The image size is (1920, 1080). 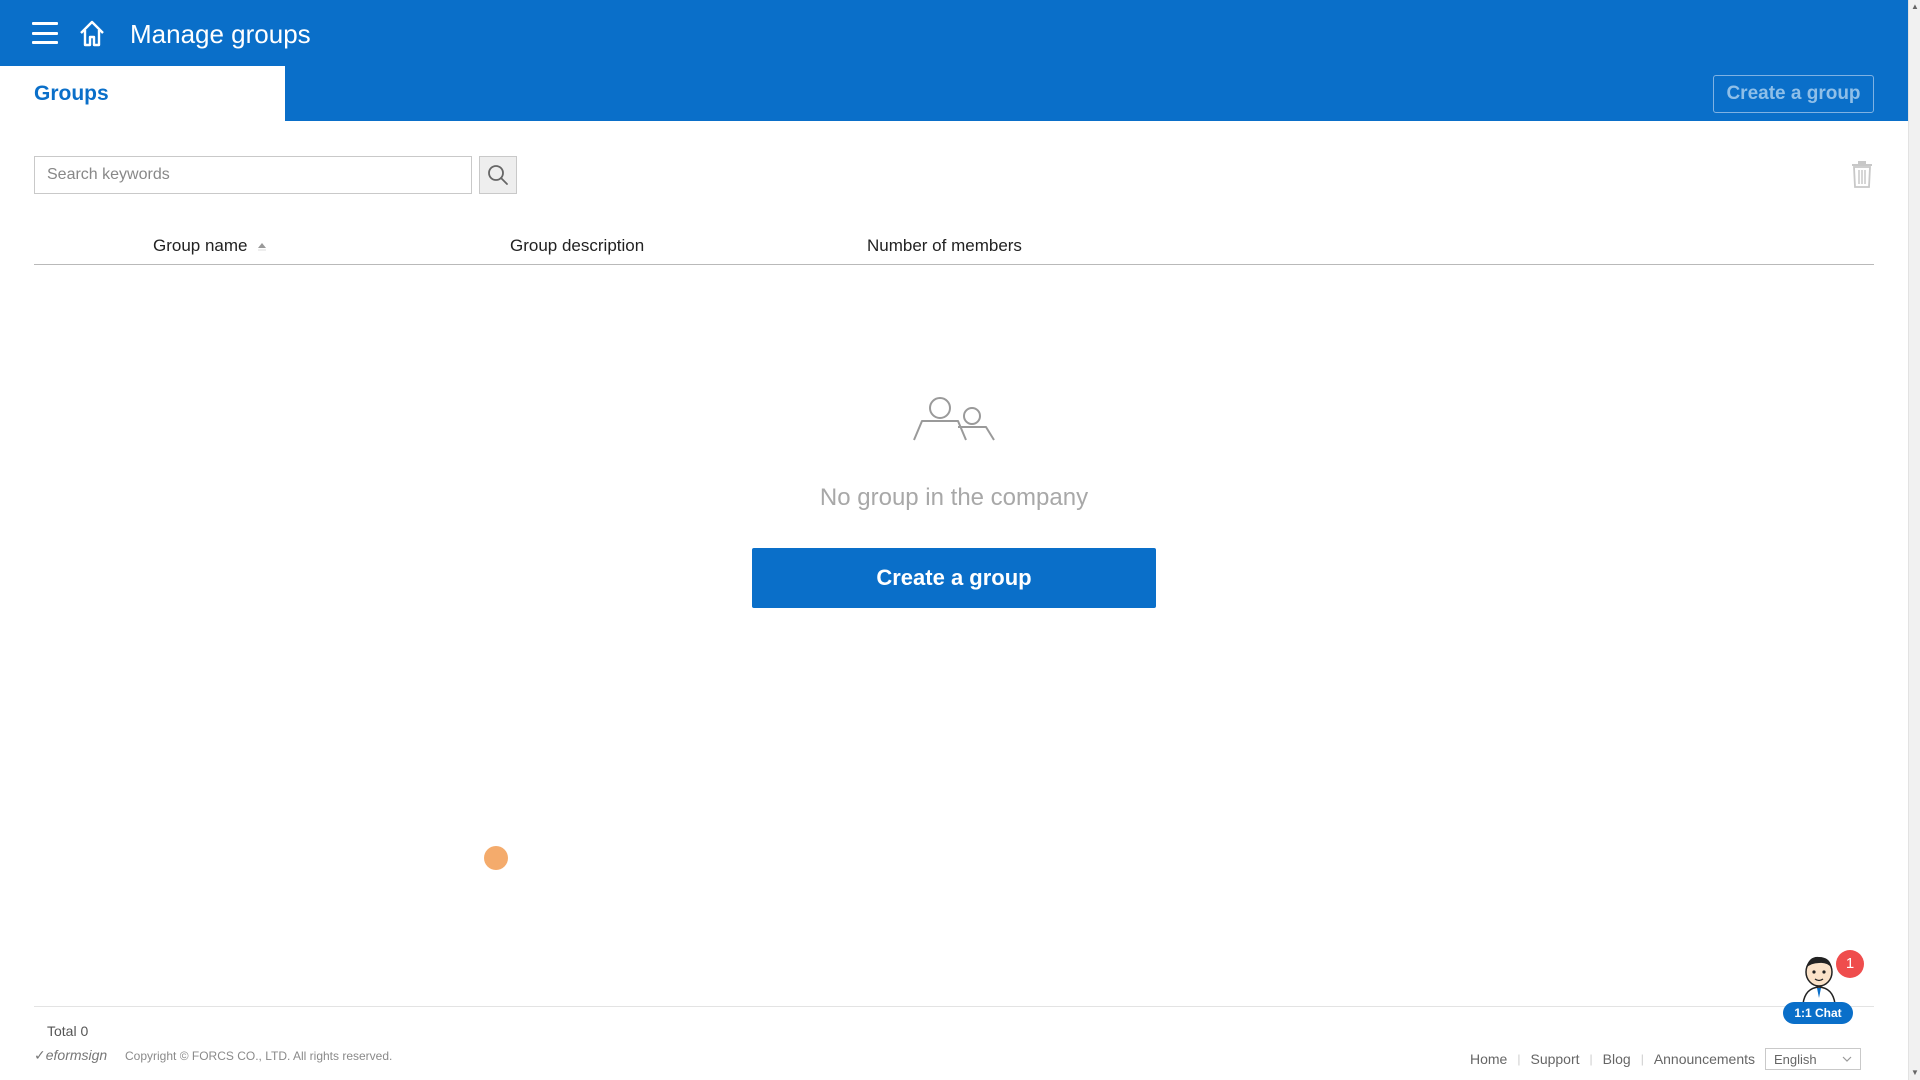 What do you see at coordinates (92, 33) in the screenshot?
I see `home-icon` at bounding box center [92, 33].